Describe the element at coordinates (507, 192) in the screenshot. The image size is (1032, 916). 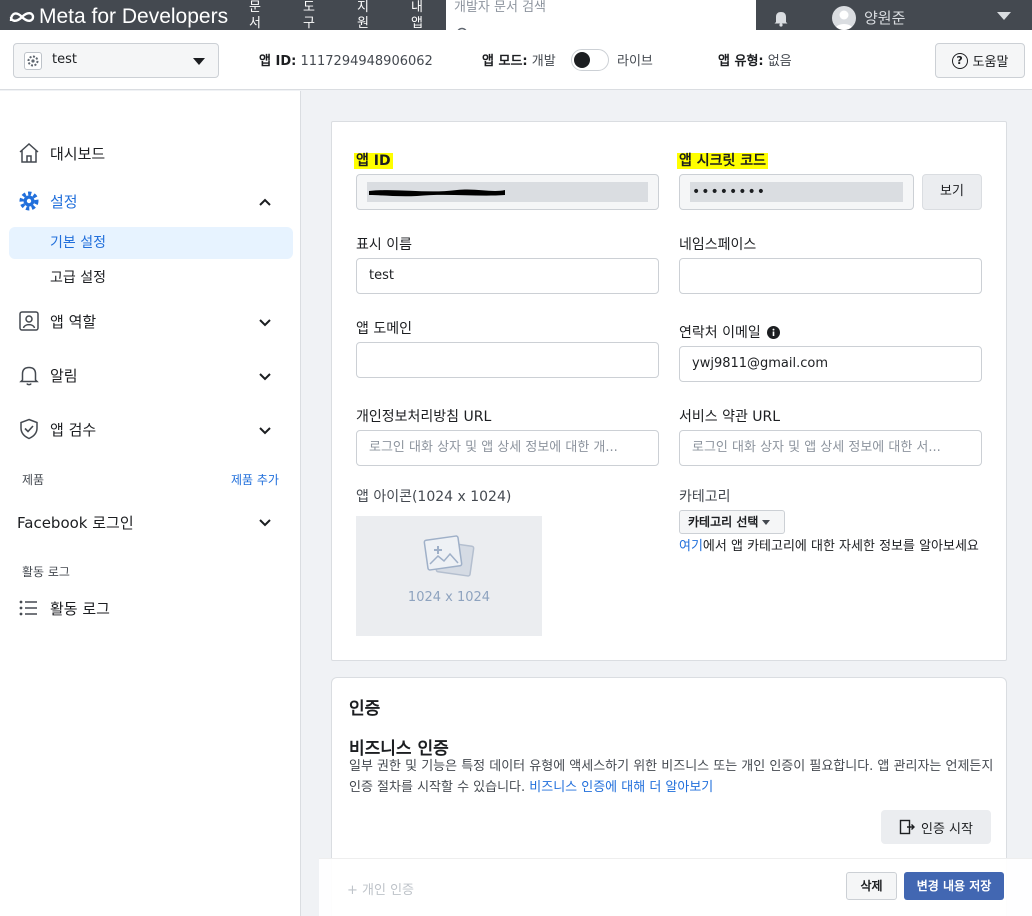
I see `app-id-field` at that location.